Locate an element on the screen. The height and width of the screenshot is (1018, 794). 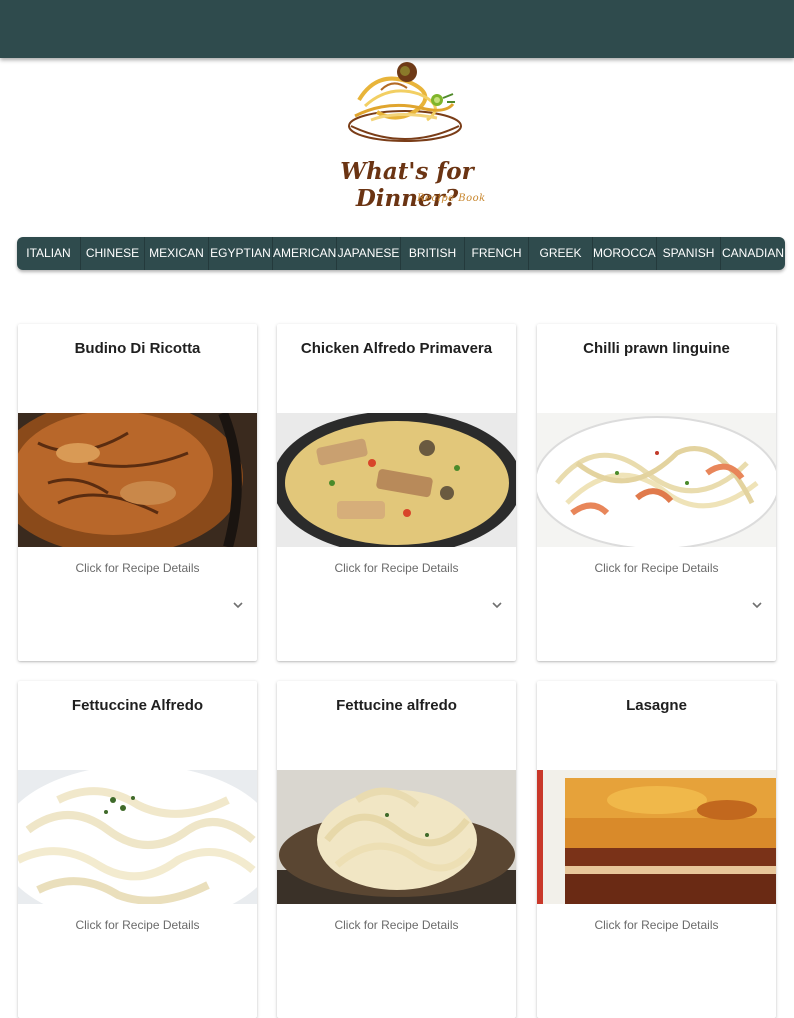
nav-item-french: FRENCH is located at coordinates (497, 253).